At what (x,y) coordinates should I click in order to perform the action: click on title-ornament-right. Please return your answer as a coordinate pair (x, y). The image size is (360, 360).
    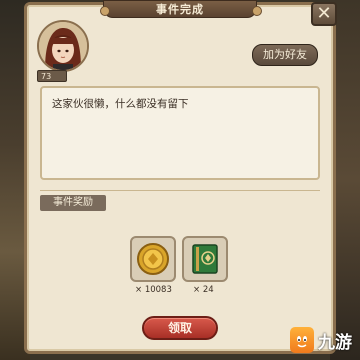
    Looking at the image, I should click on (257, 11).